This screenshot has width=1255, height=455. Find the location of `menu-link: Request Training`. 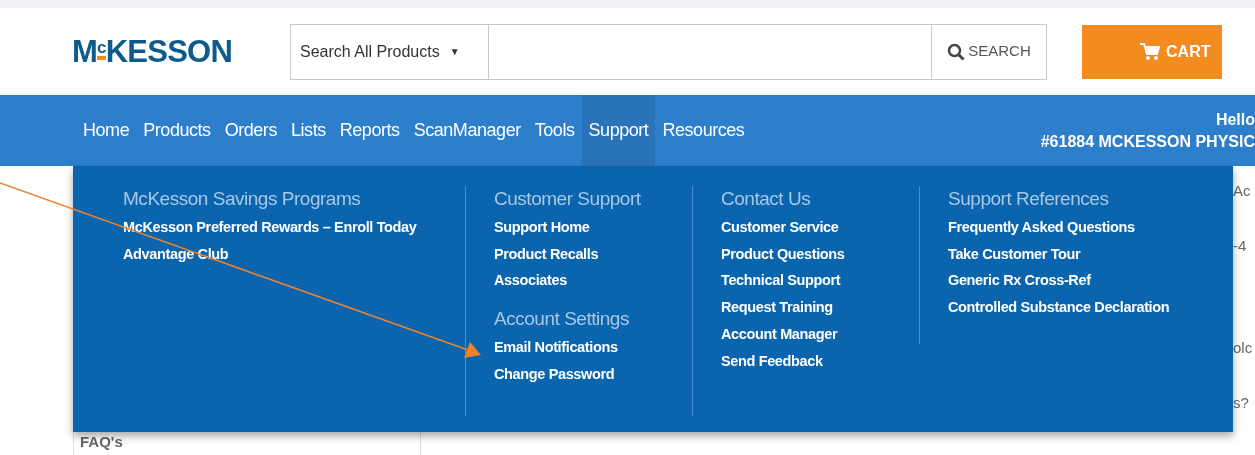

menu-link: Request Training is located at coordinates (777, 307).